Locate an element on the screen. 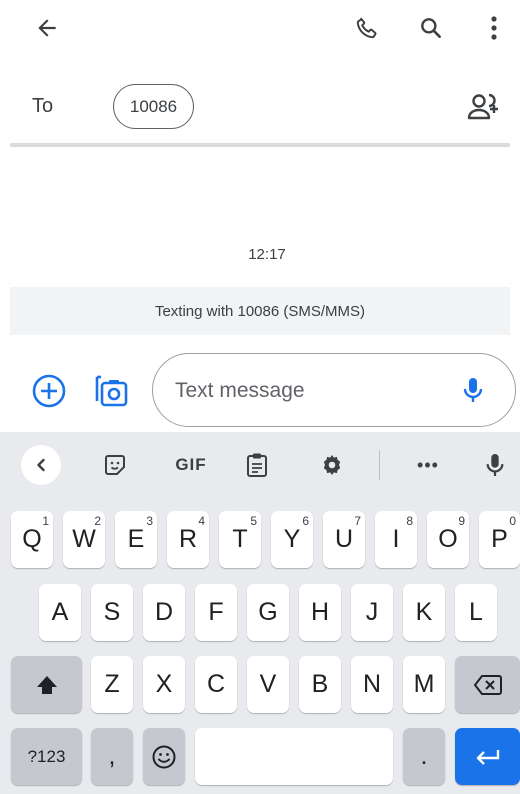 This screenshot has width=520, height=794. key-v: V is located at coordinates (268, 684).